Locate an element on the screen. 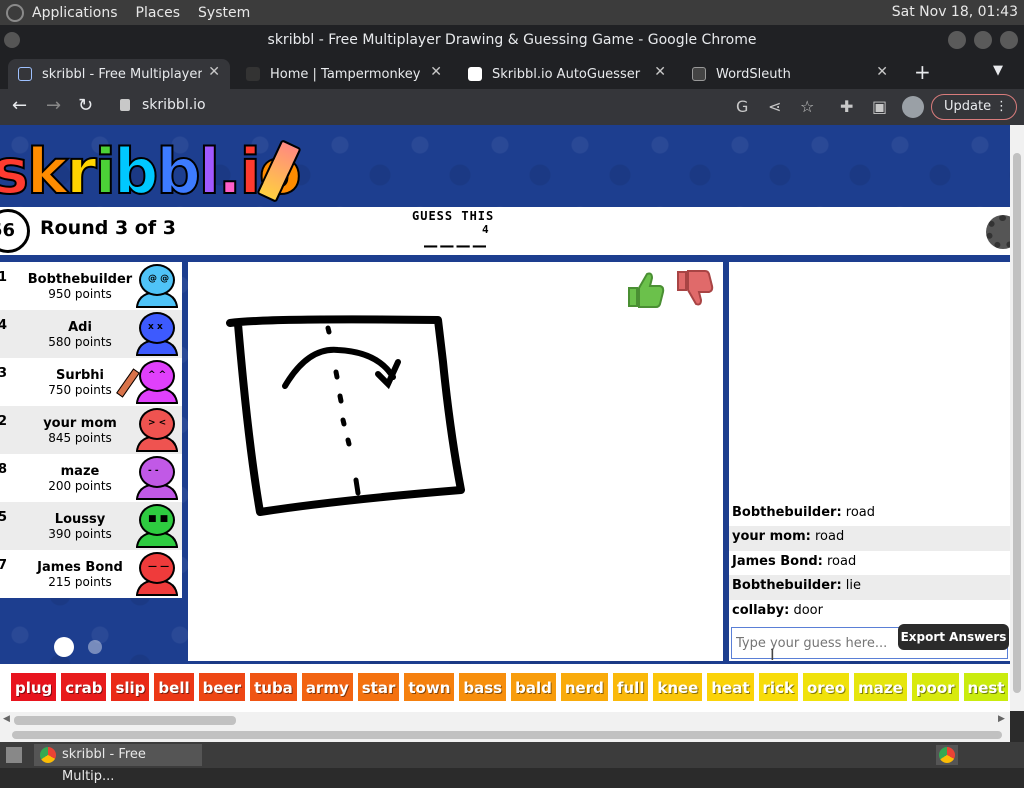 This screenshot has width=1024, height=788. tab-search-chevron-icon: ▼ is located at coordinates (998, 70).